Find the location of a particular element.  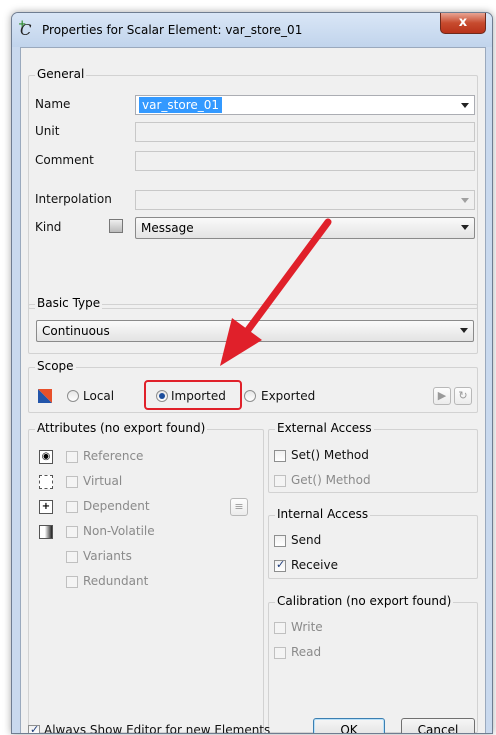

always-show-label: Always Show Editor for new Elements is located at coordinates (157, 728).